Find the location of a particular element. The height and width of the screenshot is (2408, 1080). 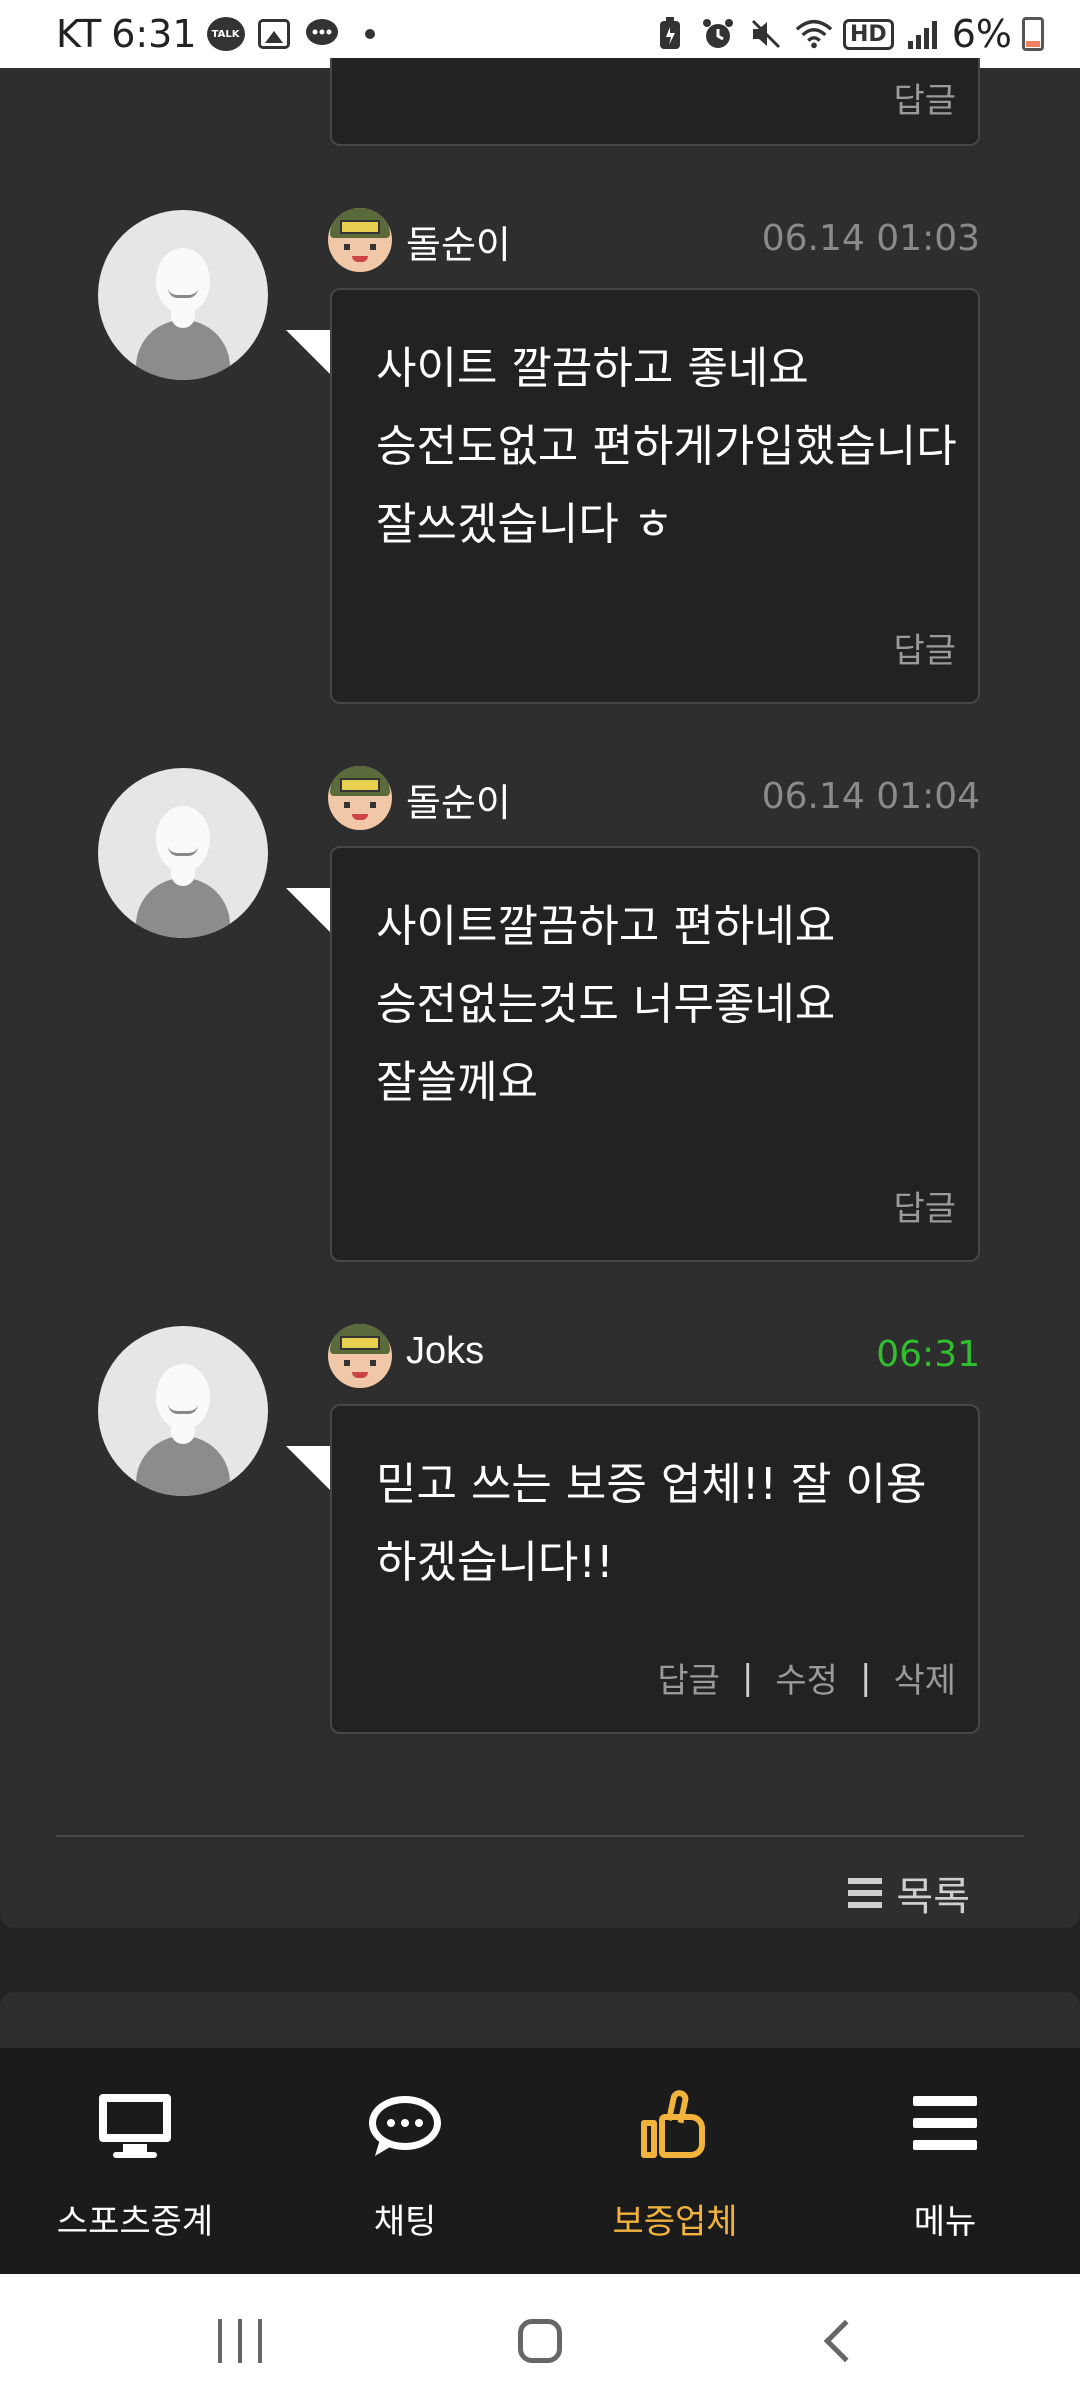

wifi-icon is located at coordinates (814, 34).